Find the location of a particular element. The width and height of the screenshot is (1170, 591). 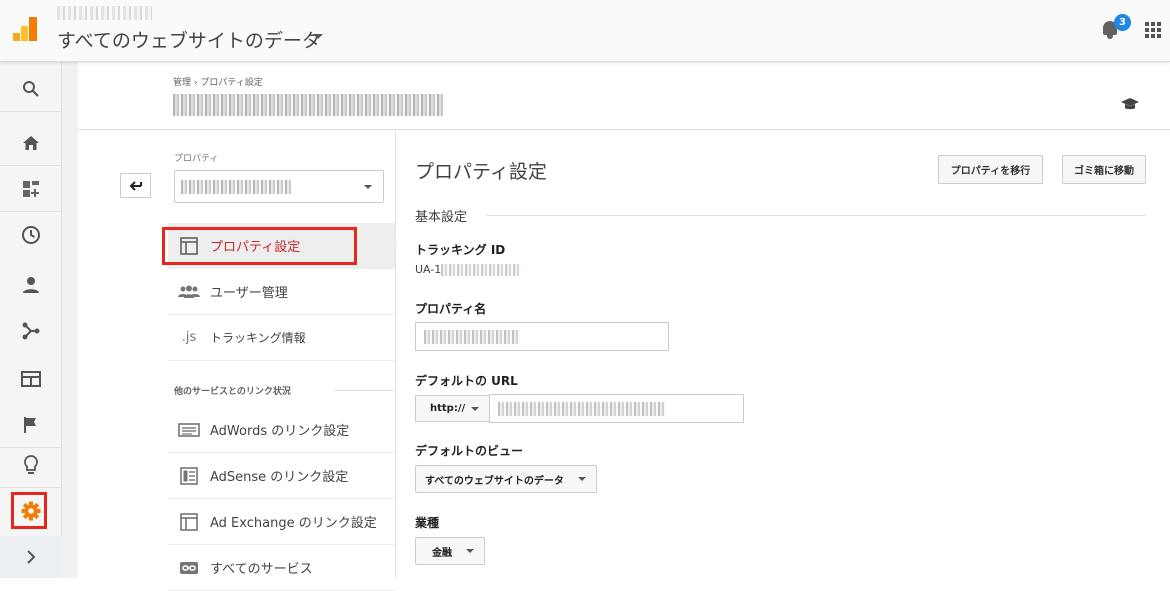

default-url-input is located at coordinates (616, 408).